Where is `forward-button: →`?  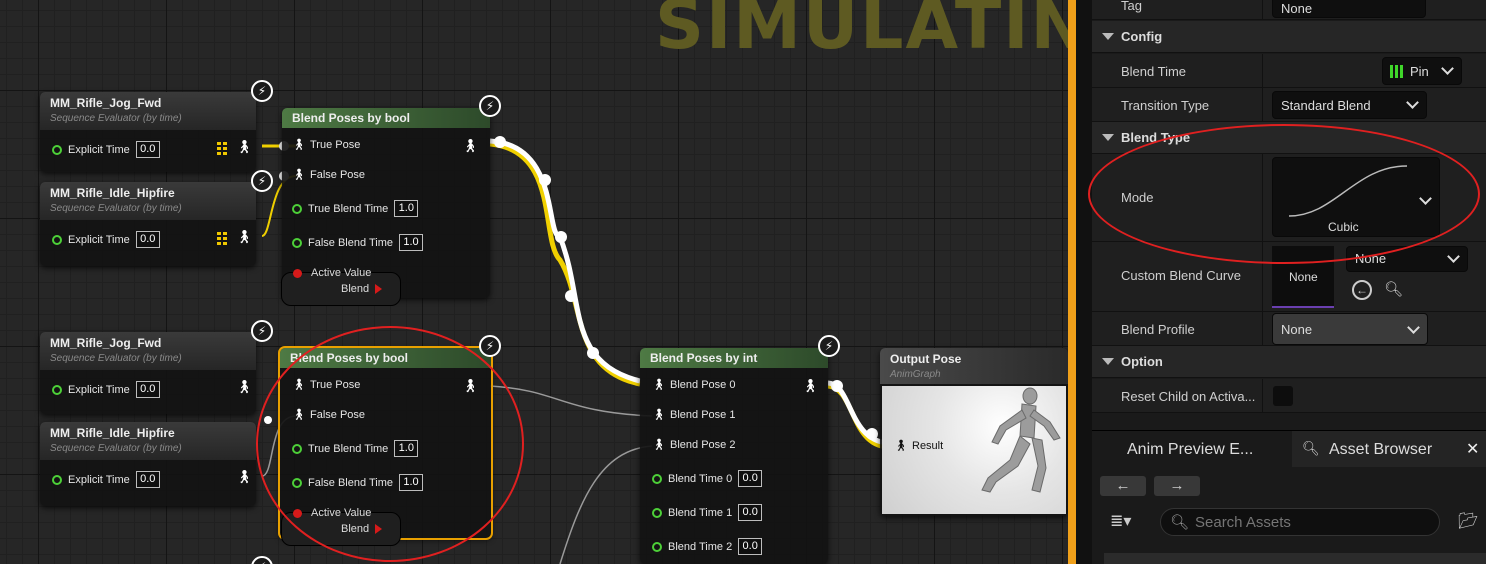
forward-button: → is located at coordinates (1177, 486).